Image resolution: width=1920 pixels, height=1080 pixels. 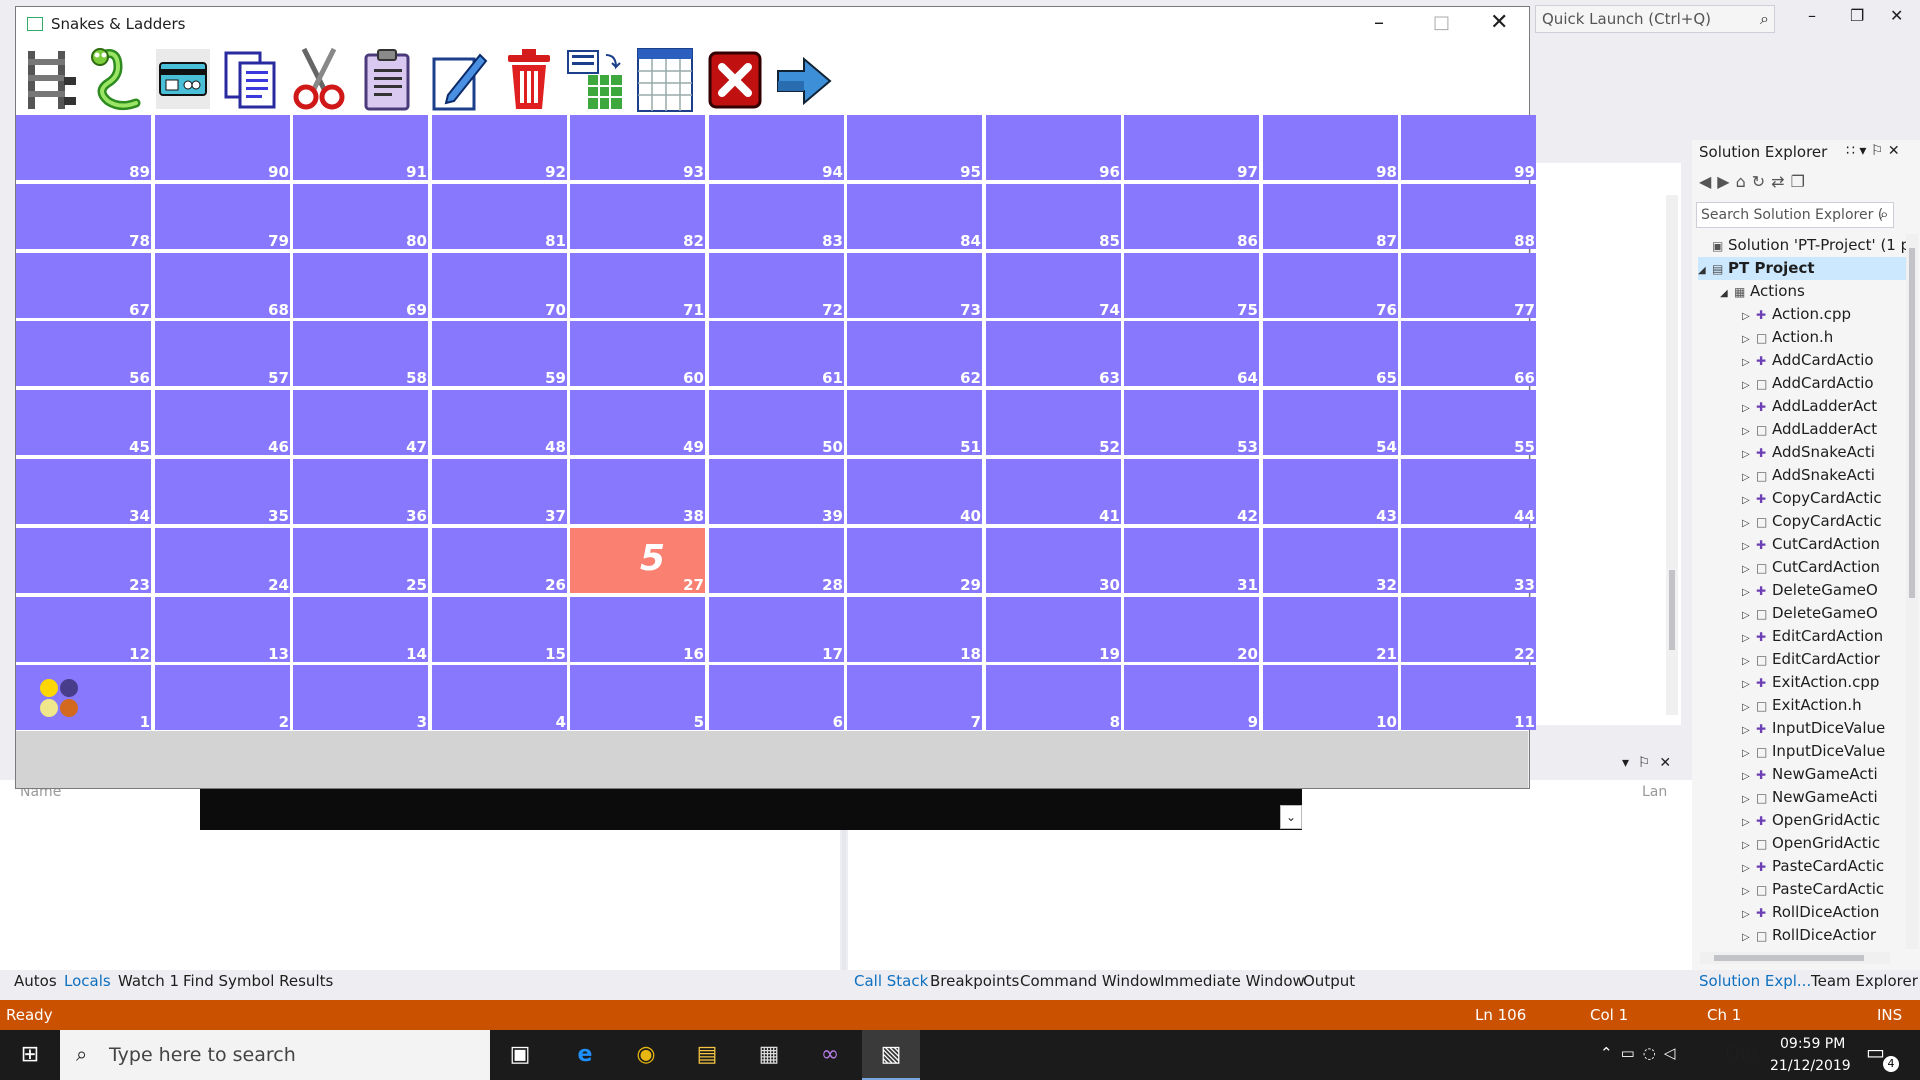 What do you see at coordinates (776, 630) in the screenshot?
I see `board-cell: 17` at bounding box center [776, 630].